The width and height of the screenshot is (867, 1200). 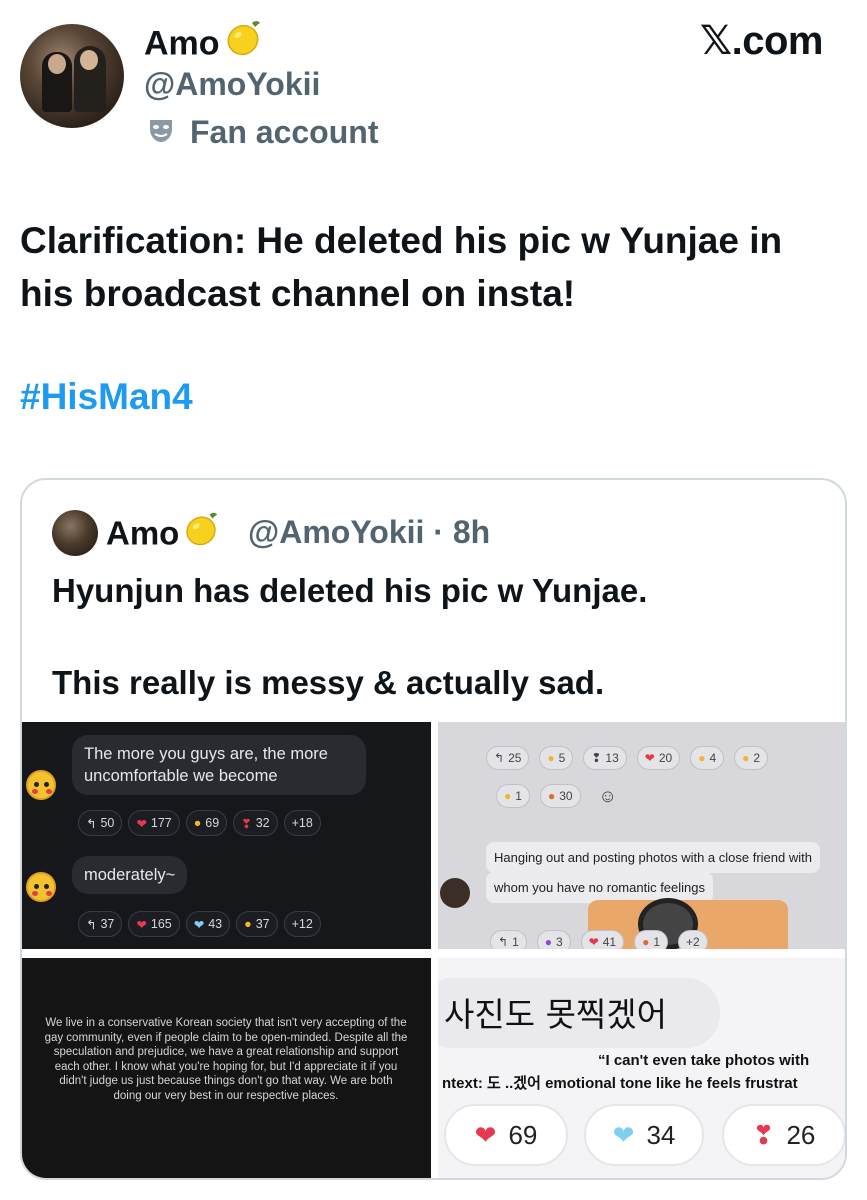 What do you see at coordinates (651, 939) in the screenshot?
I see `reaction-angry: ● 1` at bounding box center [651, 939].